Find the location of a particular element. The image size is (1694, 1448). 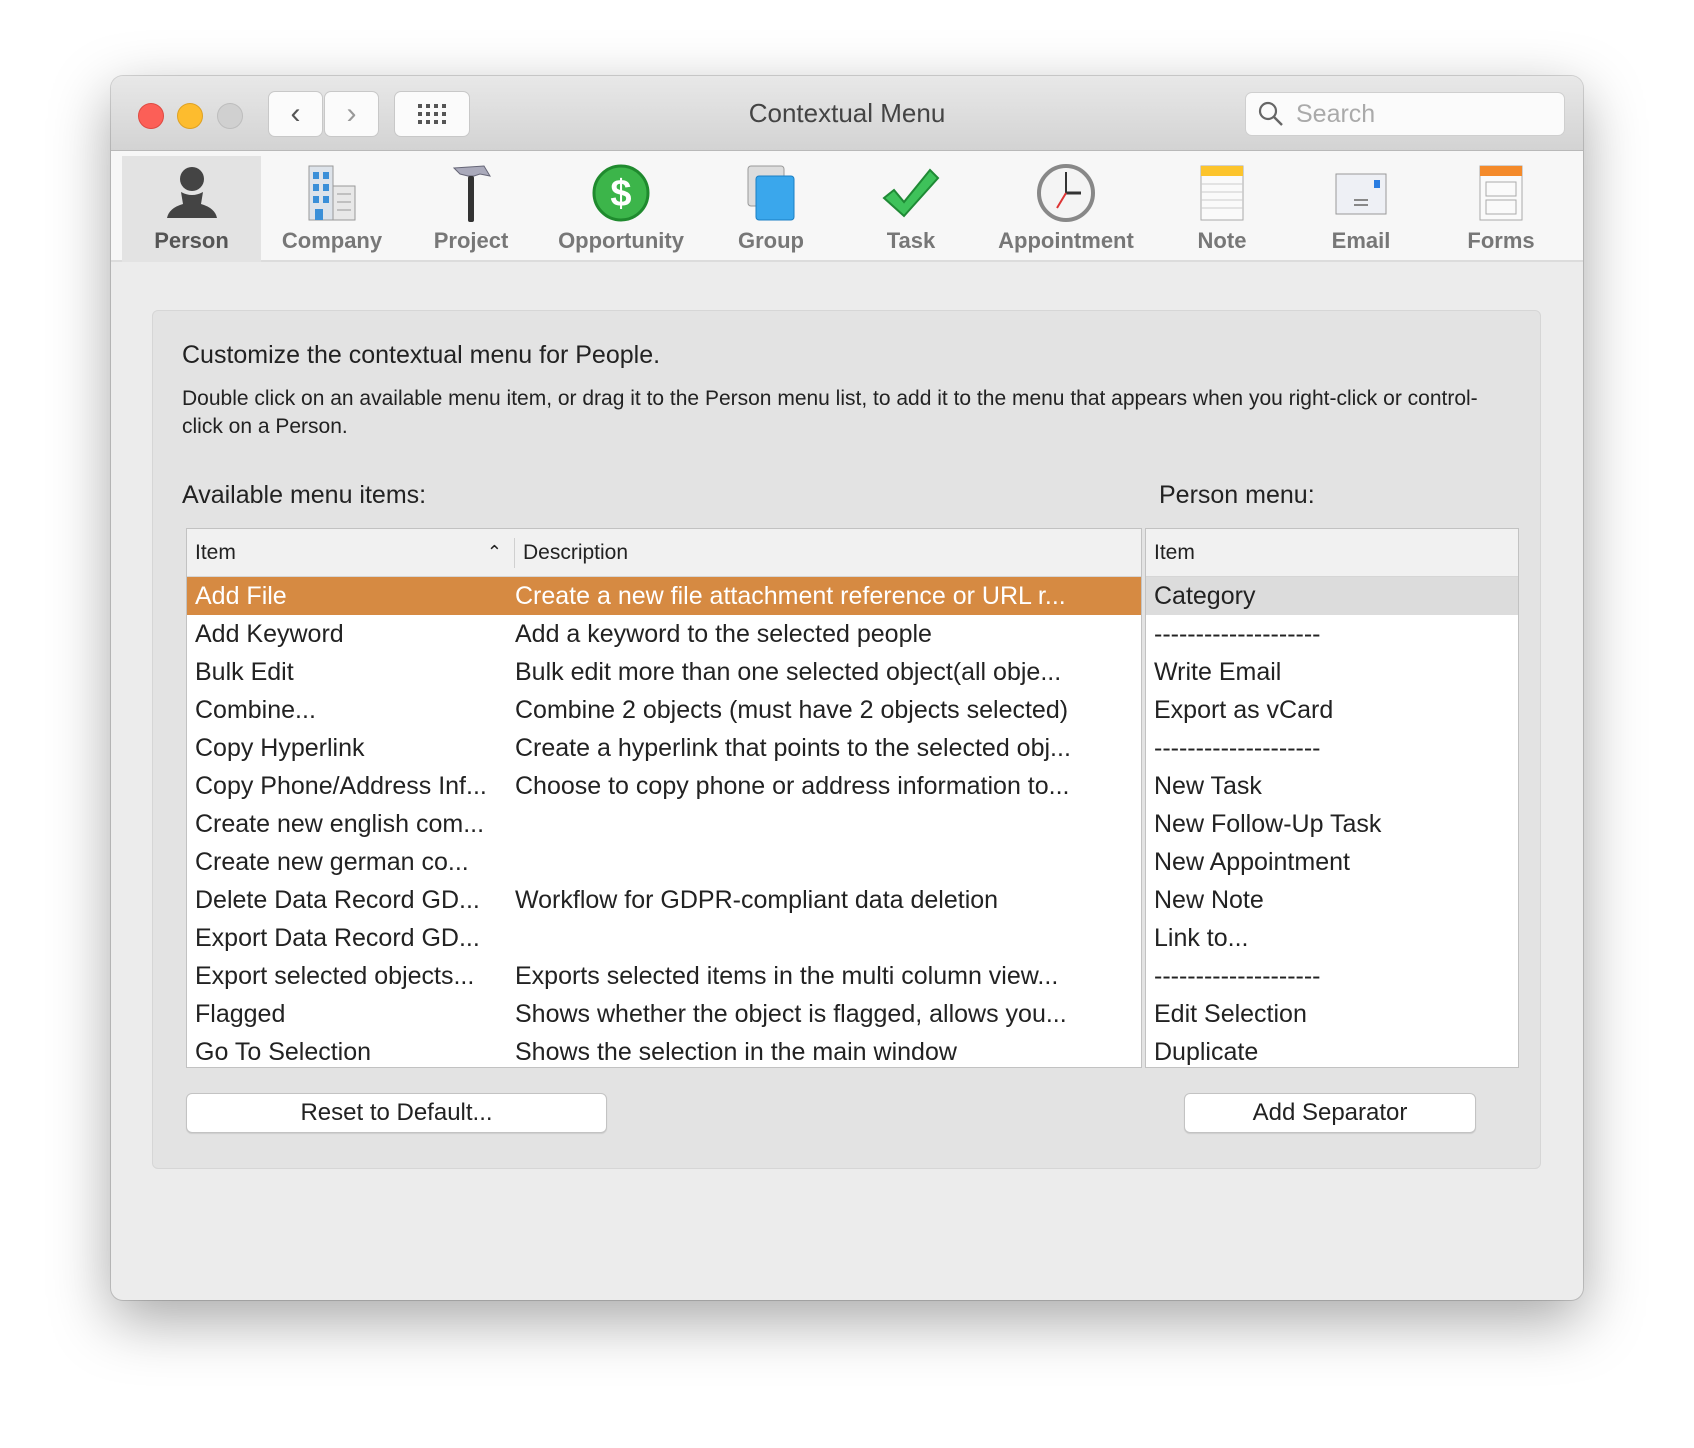

table-row: Write Email is located at coordinates (1332, 672).